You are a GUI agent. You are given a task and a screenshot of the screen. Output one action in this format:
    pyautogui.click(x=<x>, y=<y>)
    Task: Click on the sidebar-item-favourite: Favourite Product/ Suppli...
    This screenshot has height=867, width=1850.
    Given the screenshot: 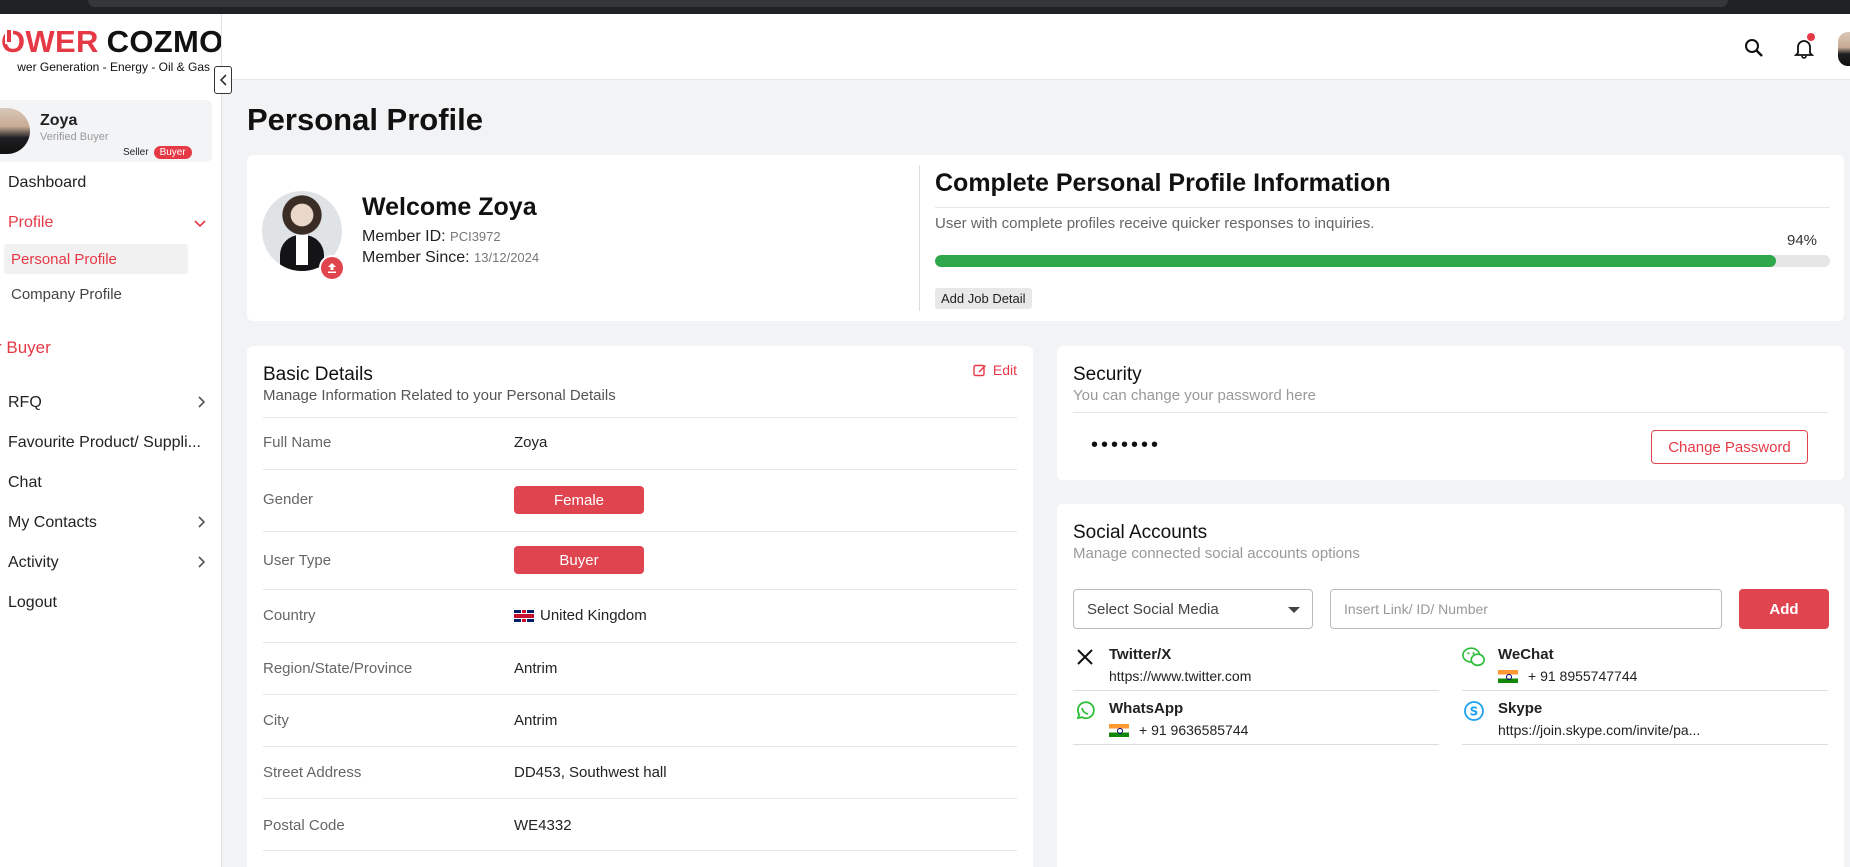 What is the action you would take?
    pyautogui.click(x=108, y=443)
    